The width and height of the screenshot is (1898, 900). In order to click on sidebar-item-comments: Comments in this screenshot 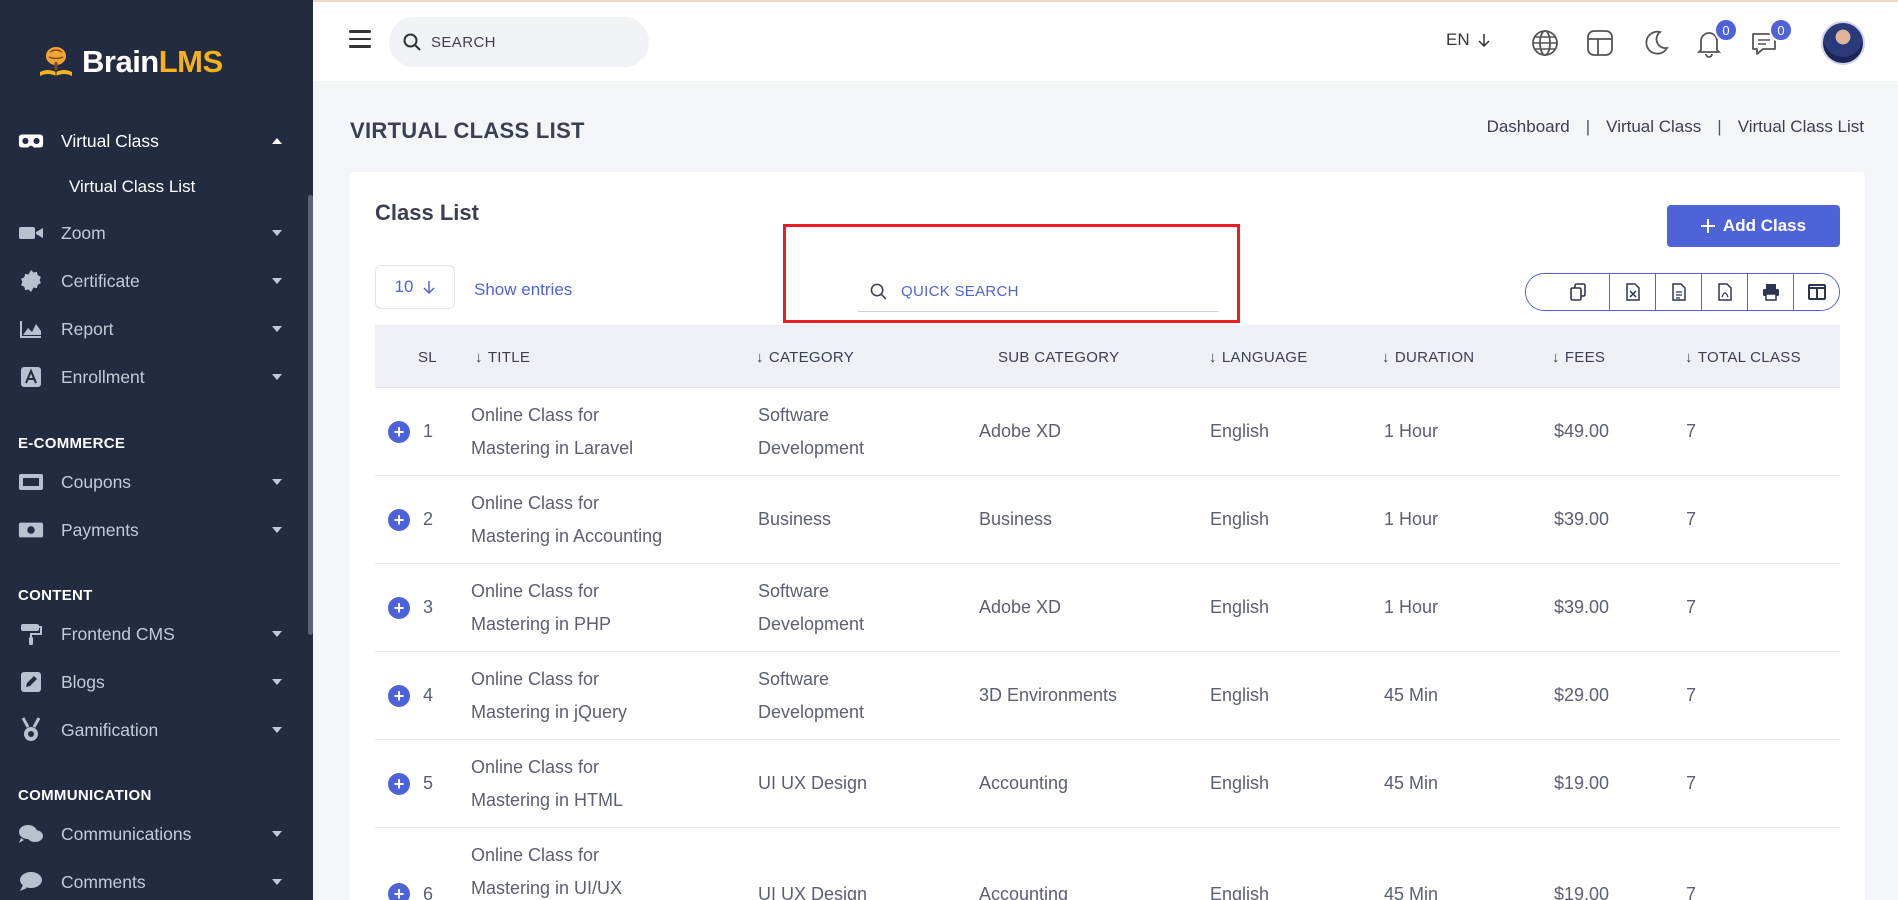, I will do `click(152, 882)`.